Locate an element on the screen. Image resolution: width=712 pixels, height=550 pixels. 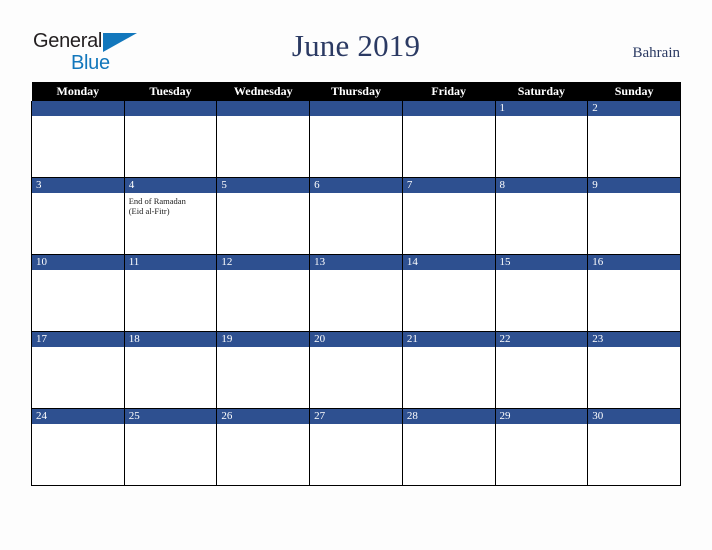
day-number: 12 is located at coordinates (263, 262).